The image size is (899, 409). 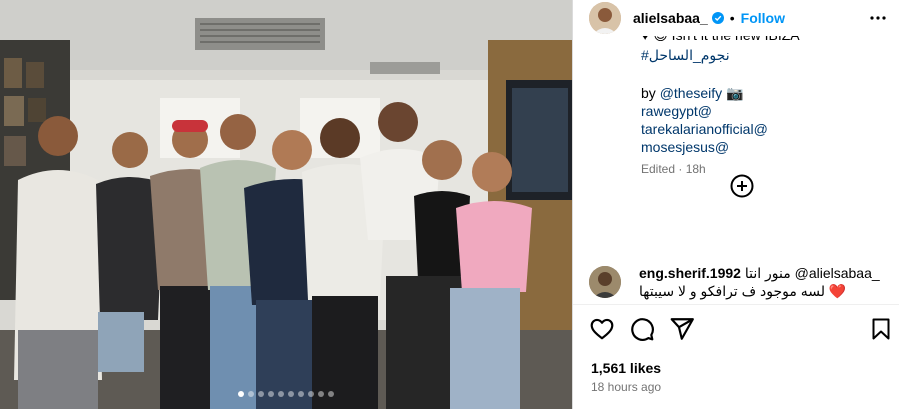 What do you see at coordinates (763, 18) in the screenshot?
I see `follow-button: Follow` at bounding box center [763, 18].